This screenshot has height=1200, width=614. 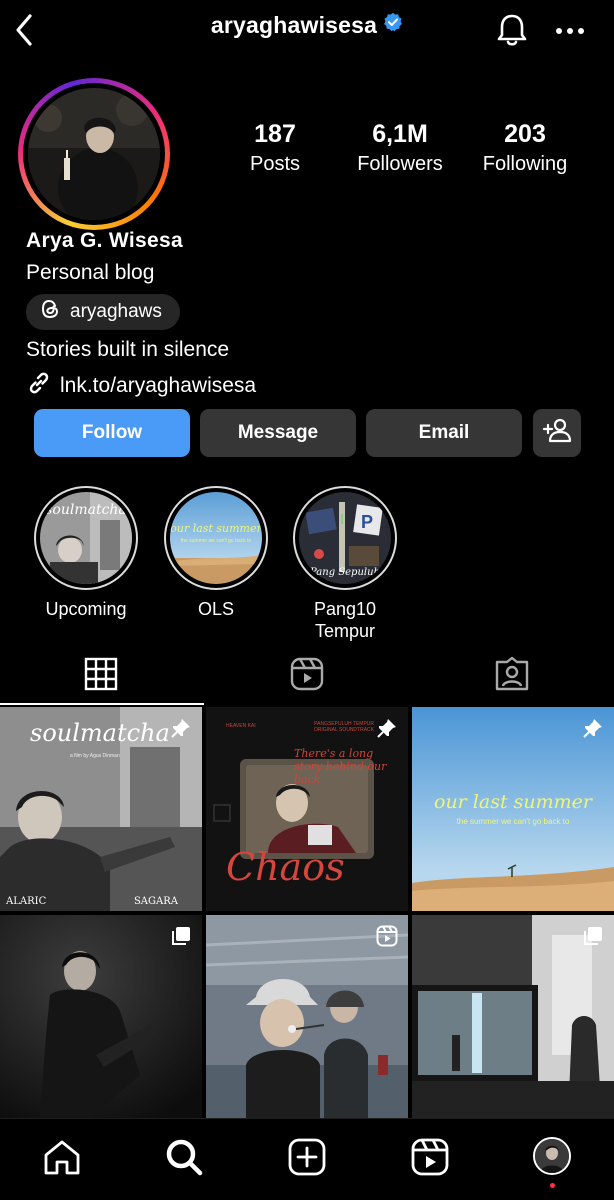 I want to click on search-icon, so click(x=184, y=1160).